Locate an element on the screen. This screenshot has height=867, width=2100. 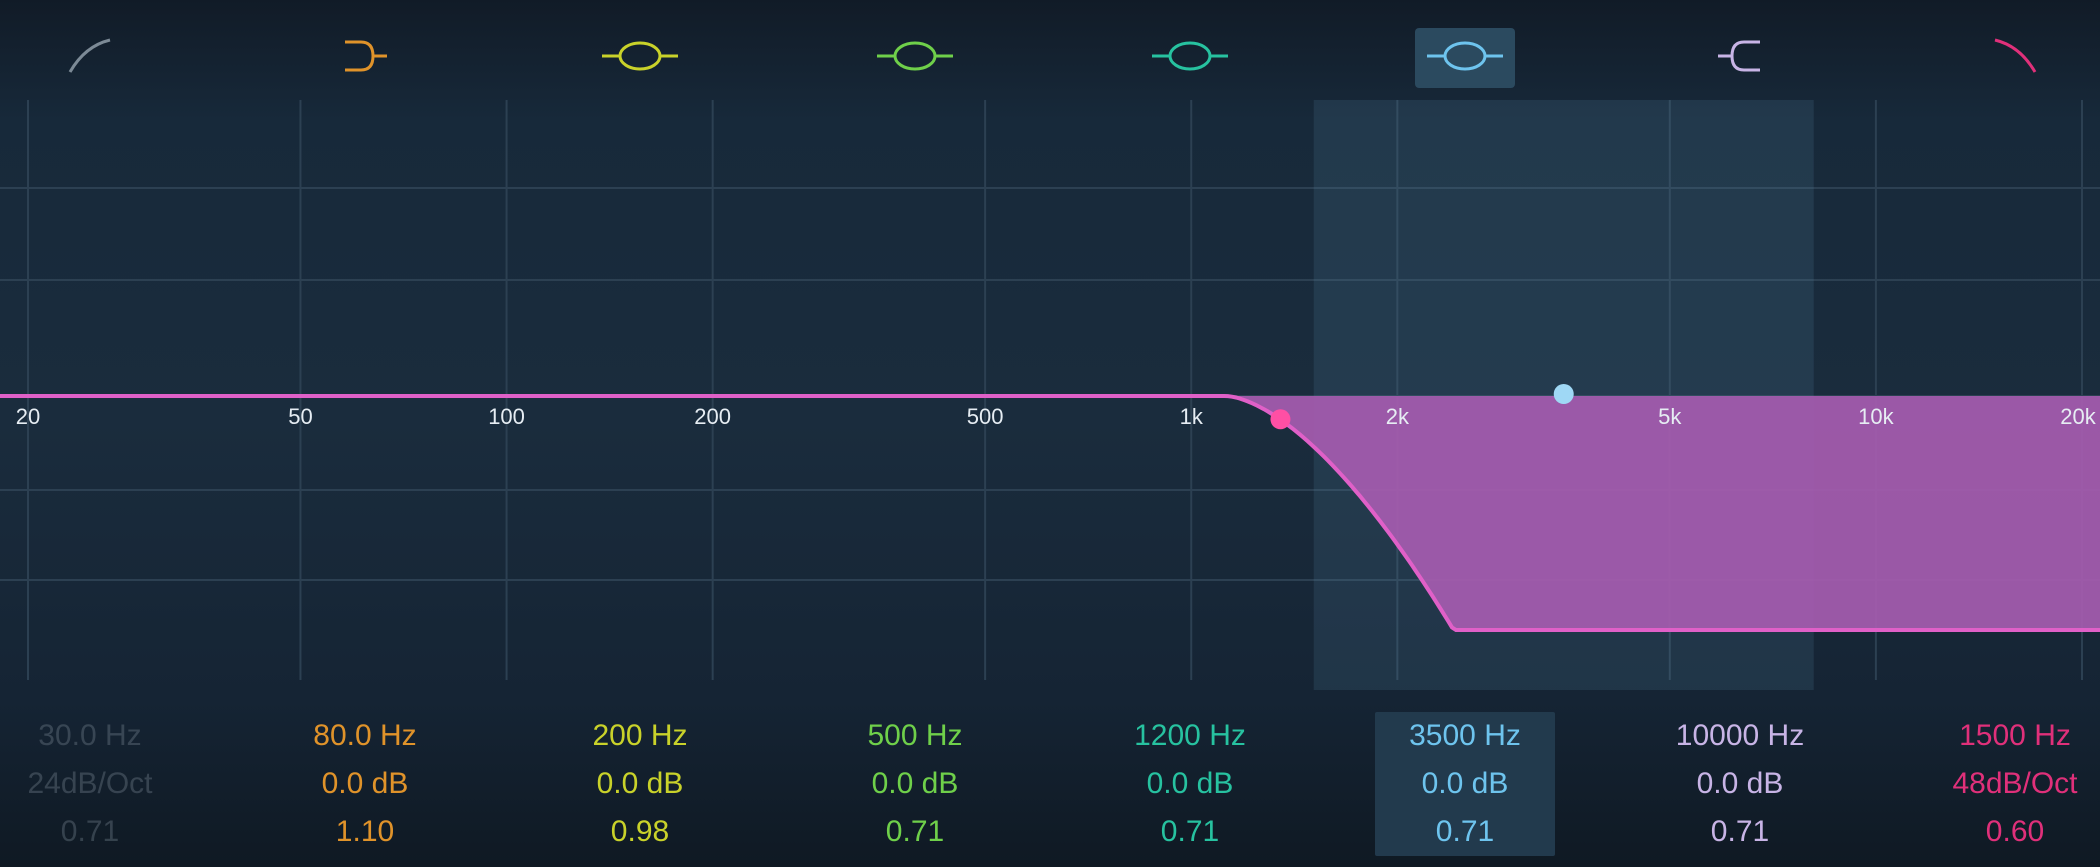
freq-label: 500 is located at coordinates (985, 416).